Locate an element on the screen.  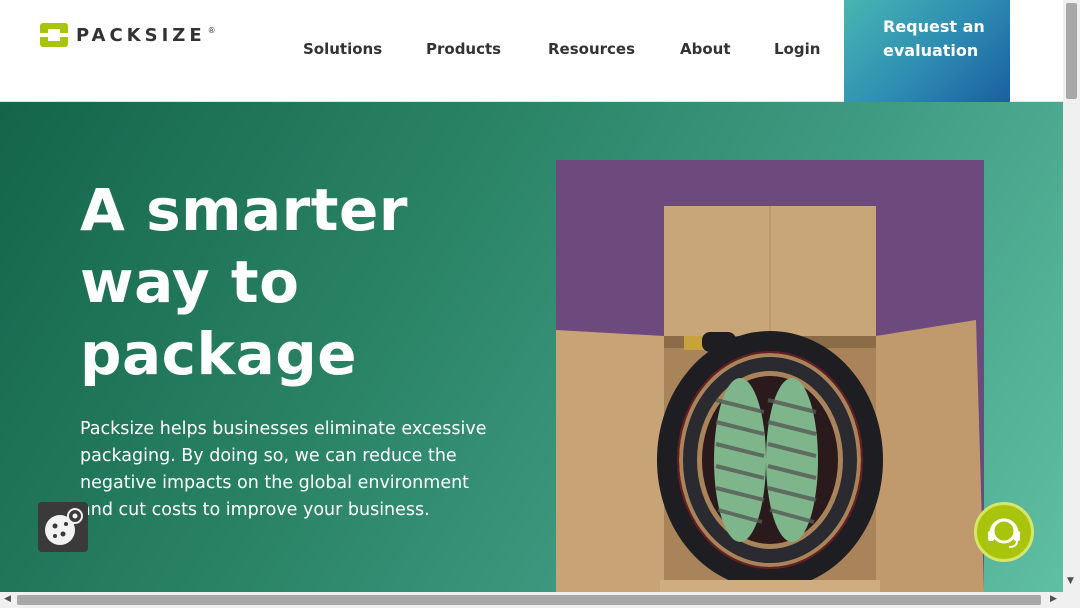
horizontal-scrollbar-thumb is located at coordinates (529, 600).